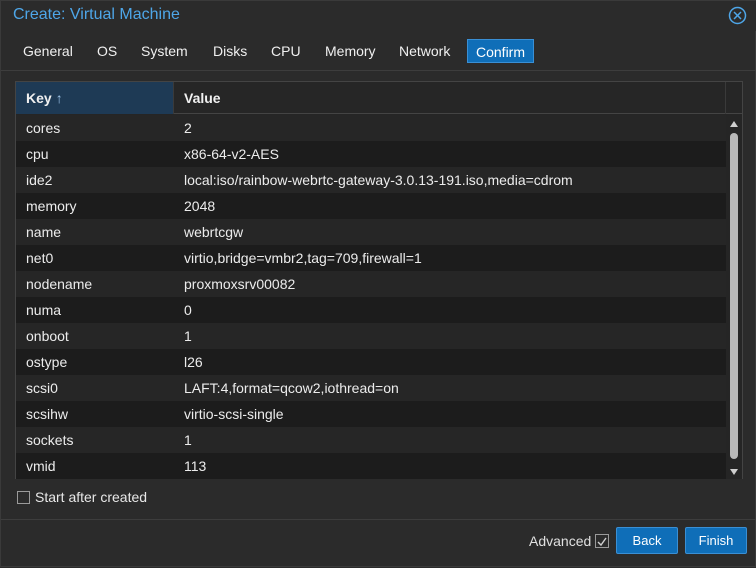 The image size is (756, 568). I want to click on tab-general: General, so click(48, 51).